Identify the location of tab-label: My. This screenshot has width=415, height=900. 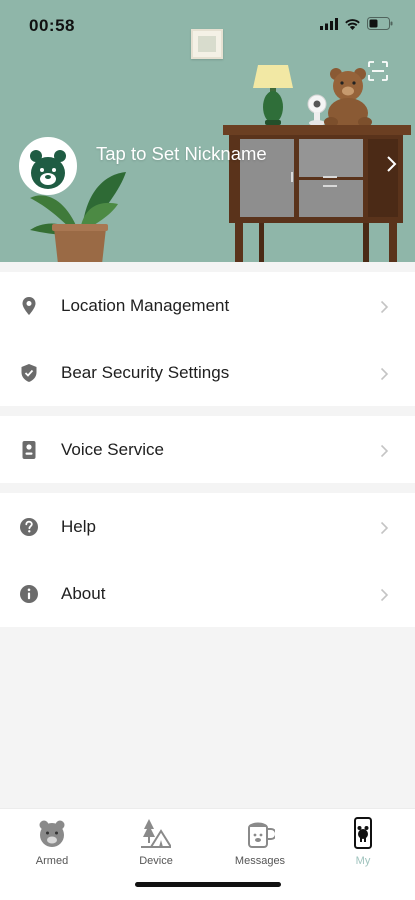
(363, 861).